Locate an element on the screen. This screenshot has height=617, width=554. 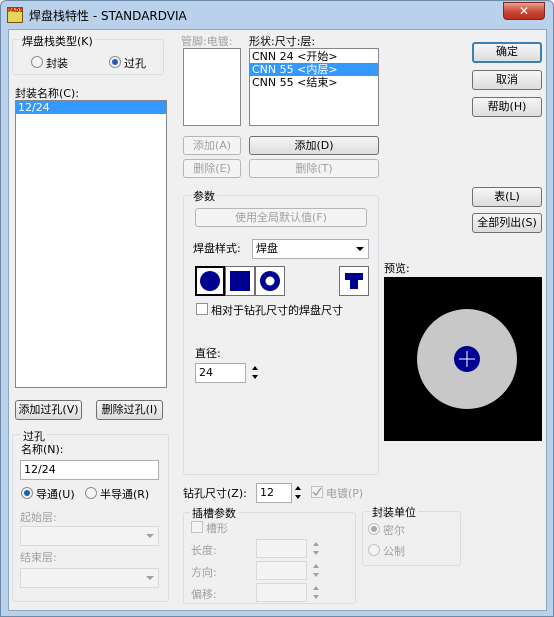
square-pad-icon is located at coordinates (240, 281).